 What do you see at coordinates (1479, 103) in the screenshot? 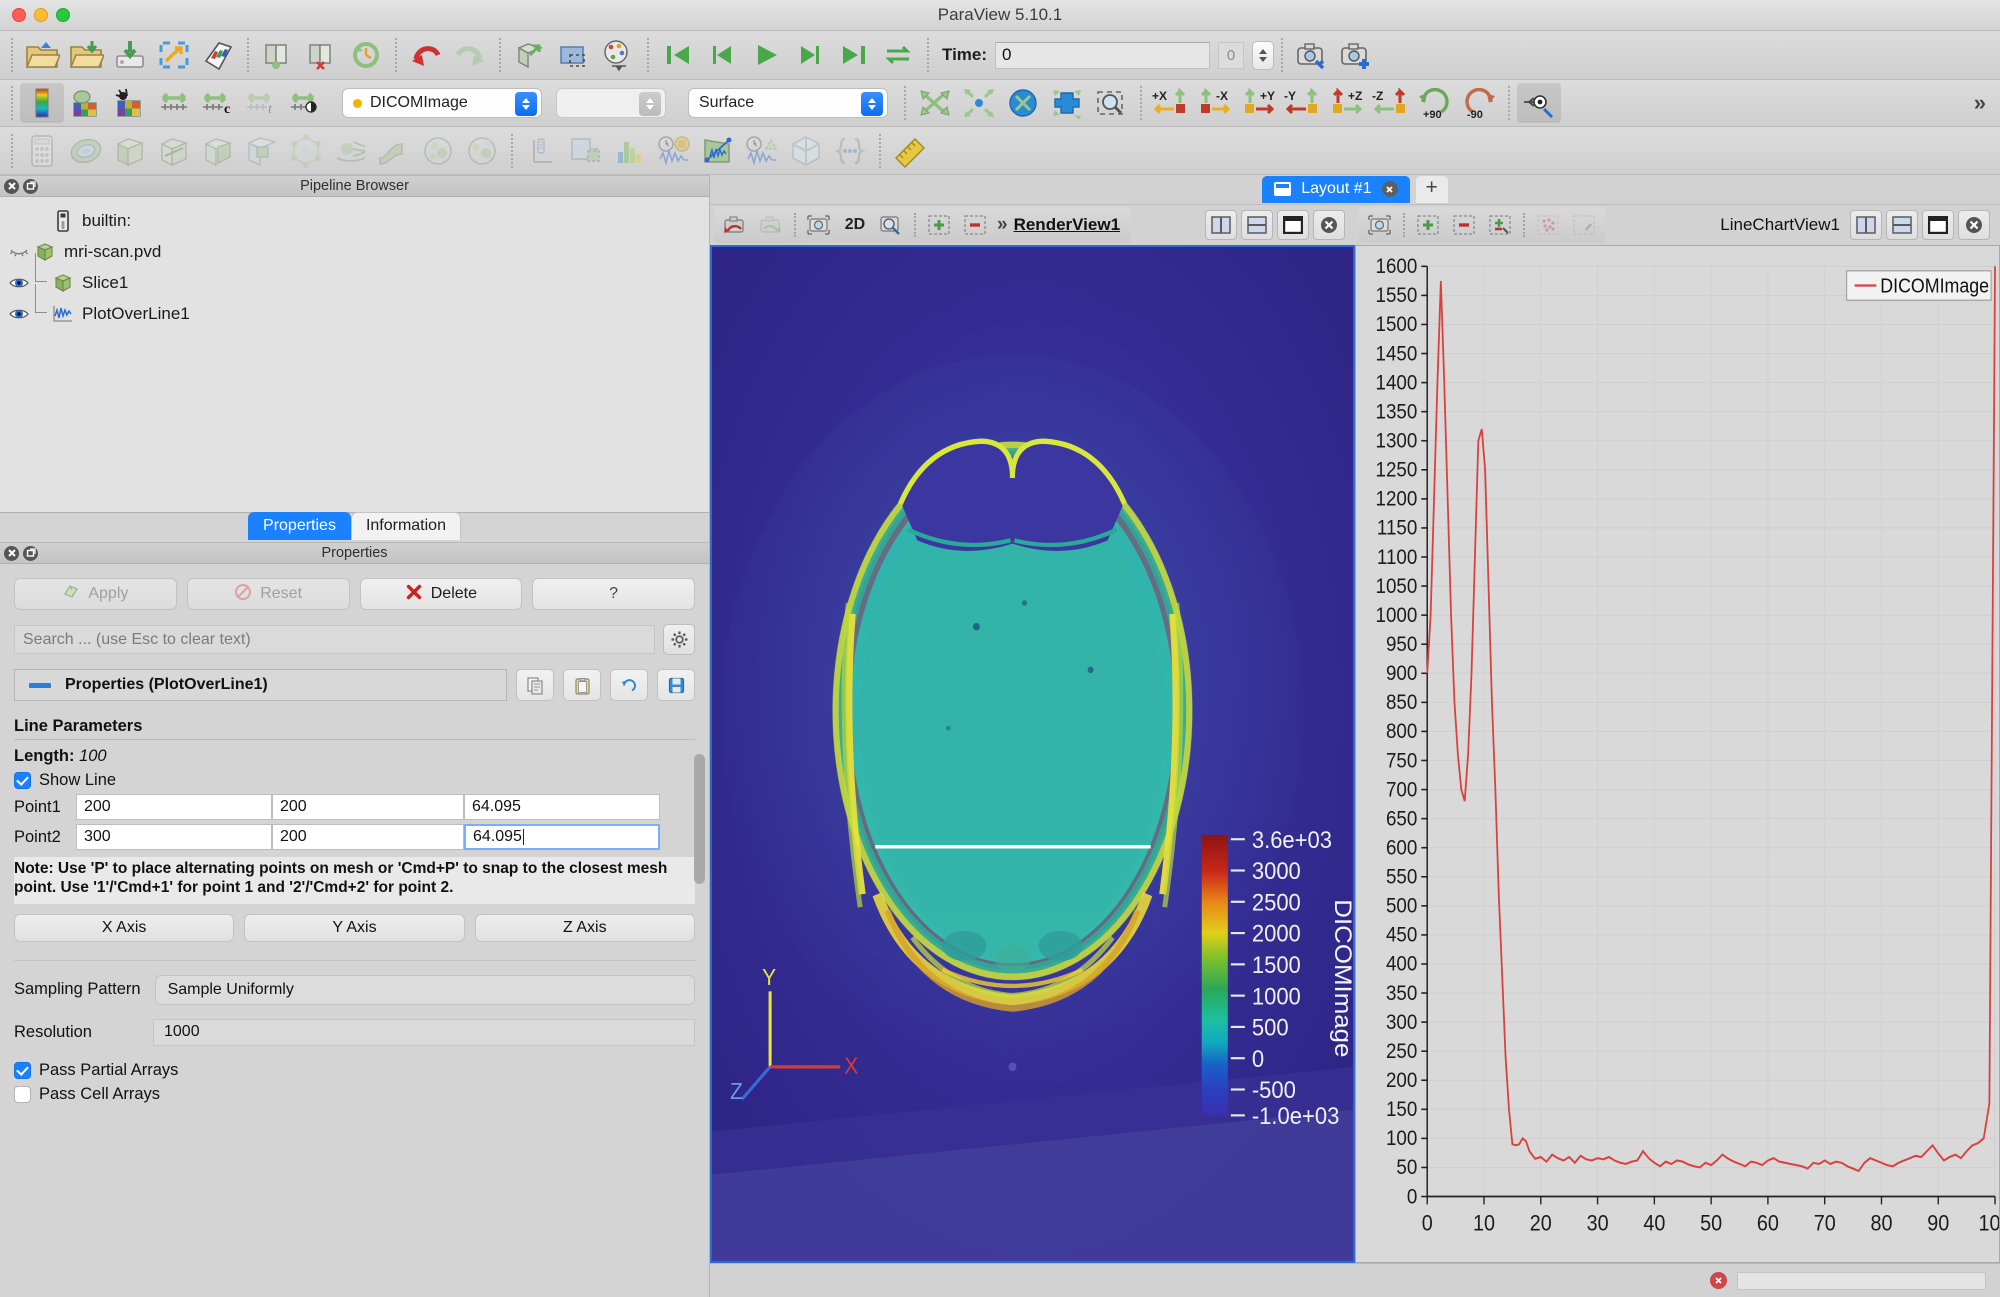
I see `rotate-minus-90-icon: -90` at bounding box center [1479, 103].